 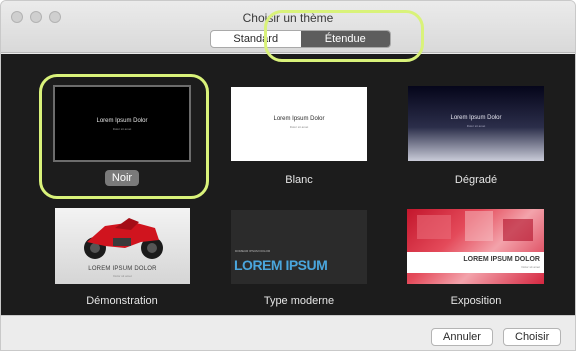 I want to click on theme-label-type-moderne: Type moderne, so click(x=299, y=301).